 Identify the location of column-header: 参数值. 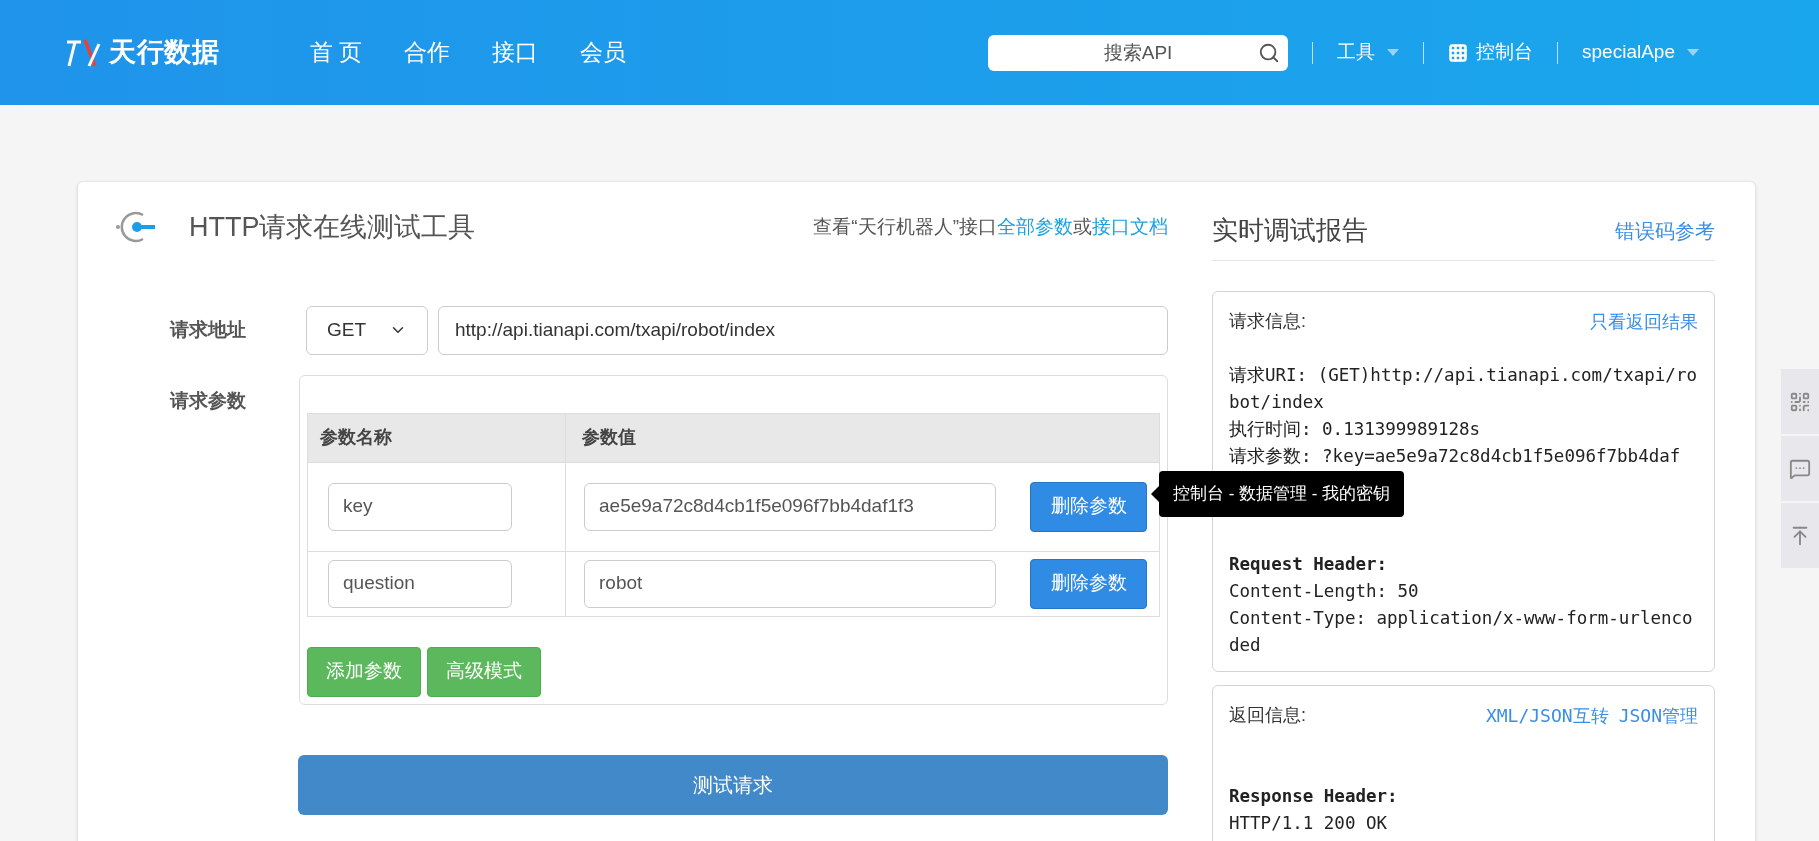
(608, 437).